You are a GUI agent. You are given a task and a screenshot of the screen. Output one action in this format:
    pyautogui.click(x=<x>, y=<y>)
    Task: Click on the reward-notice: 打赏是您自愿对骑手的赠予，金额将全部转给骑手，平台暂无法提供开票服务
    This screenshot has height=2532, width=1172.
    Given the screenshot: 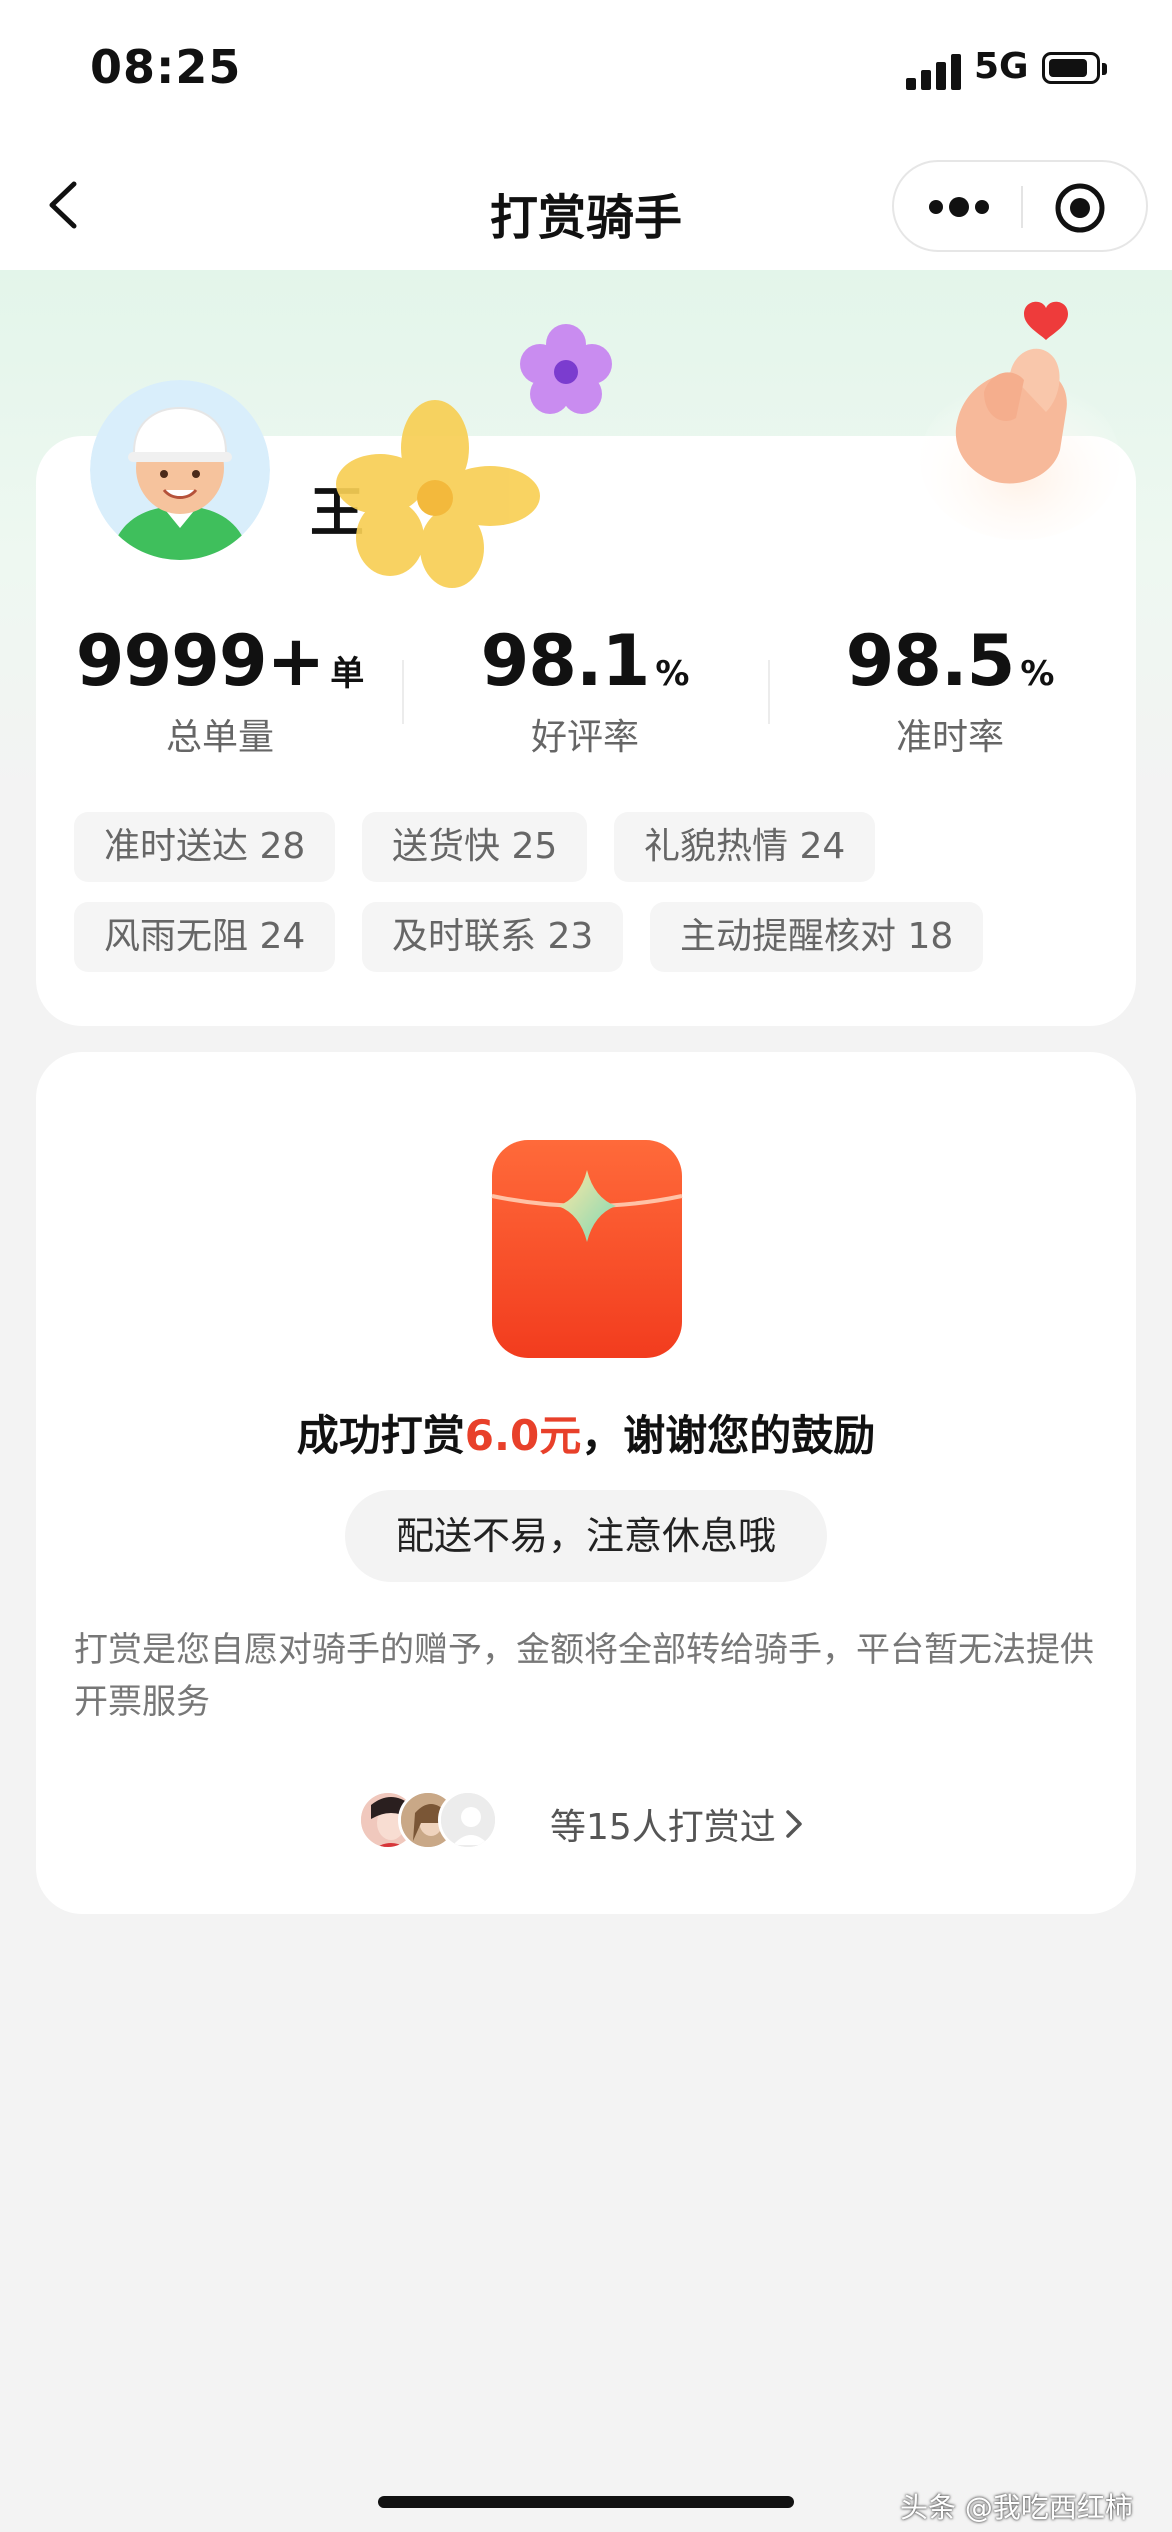 What is the action you would take?
    pyautogui.click(x=584, y=1676)
    